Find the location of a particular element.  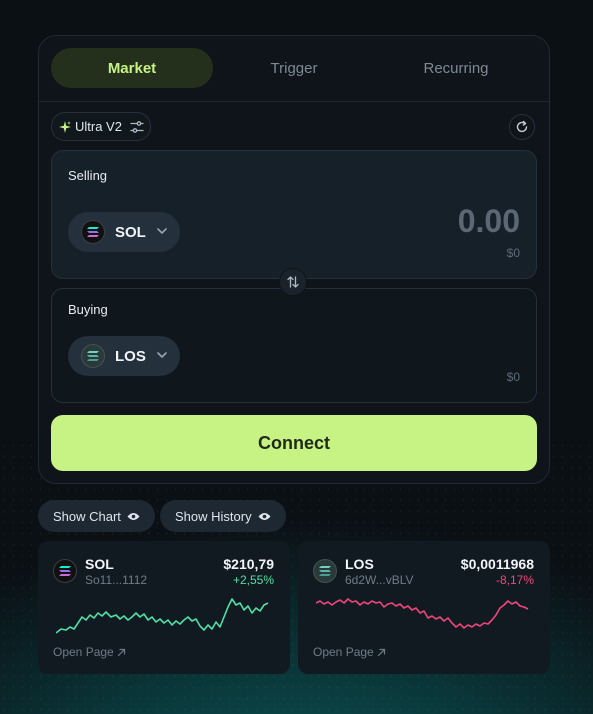

mode-tabs: Market Trigger Recurring is located at coordinates (294, 69).